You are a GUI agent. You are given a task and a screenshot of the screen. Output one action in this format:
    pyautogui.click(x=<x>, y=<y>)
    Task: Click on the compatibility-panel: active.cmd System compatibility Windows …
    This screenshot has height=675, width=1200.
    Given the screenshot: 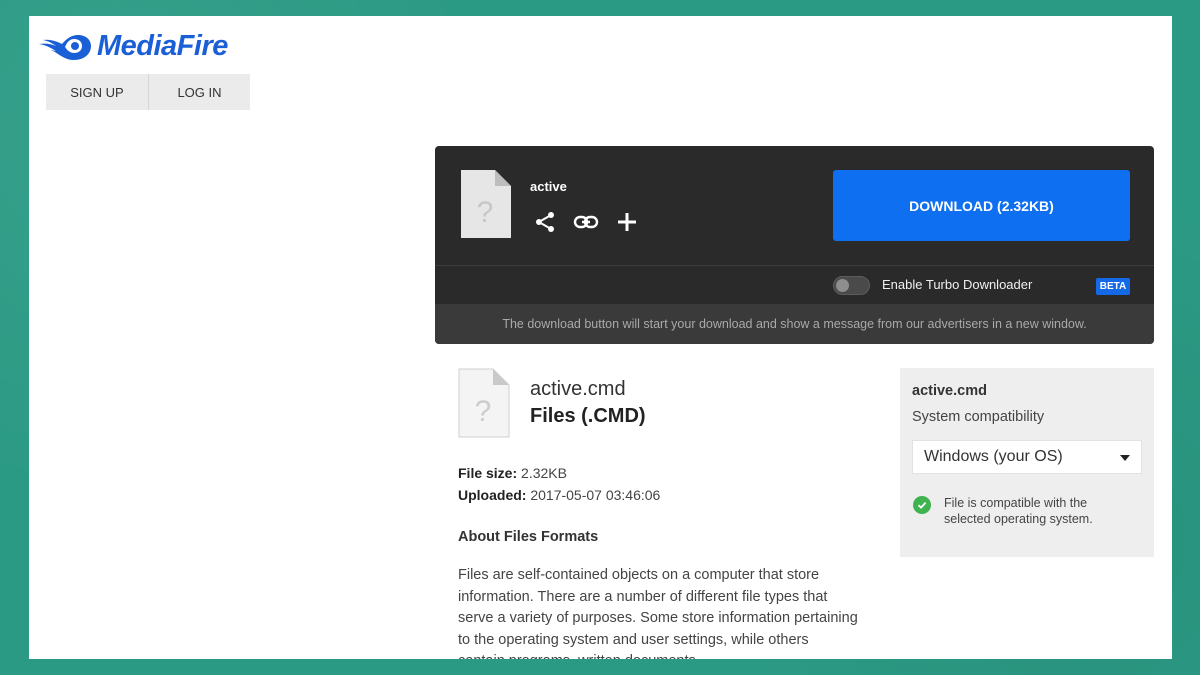 What is the action you would take?
    pyautogui.click(x=1027, y=462)
    